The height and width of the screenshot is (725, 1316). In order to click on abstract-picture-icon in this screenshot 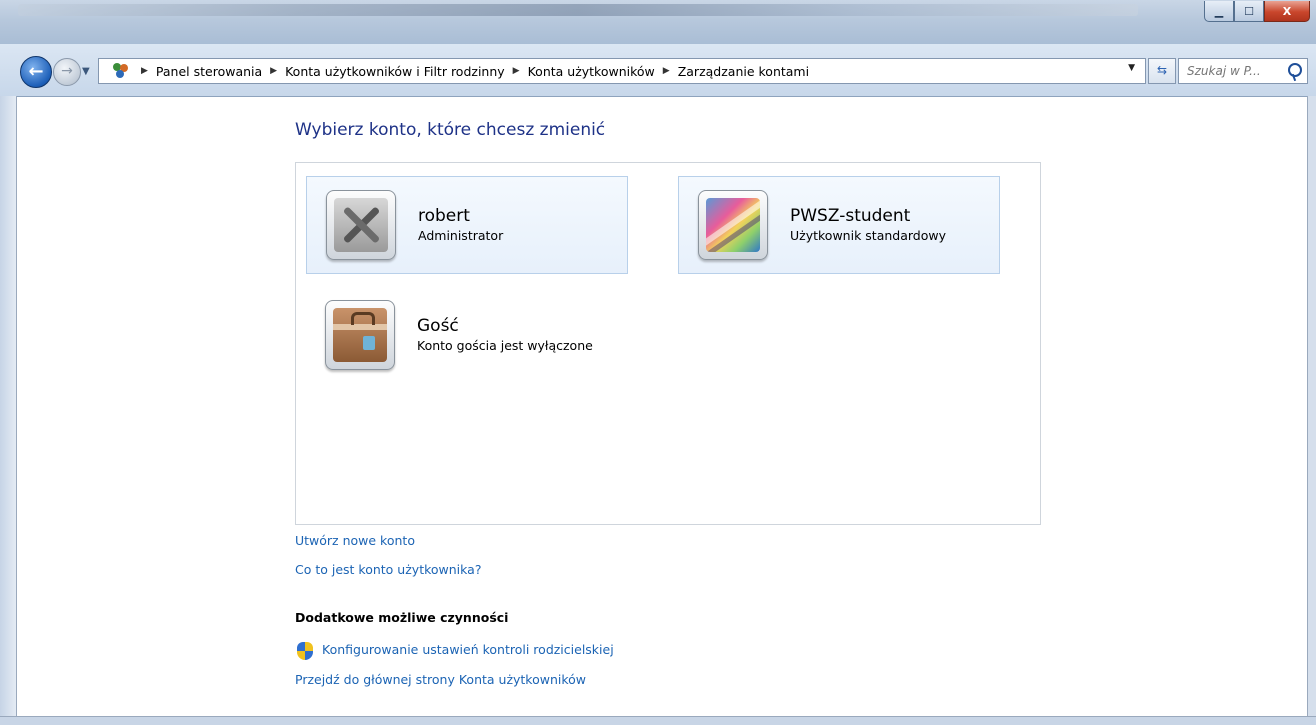, I will do `click(733, 225)`.